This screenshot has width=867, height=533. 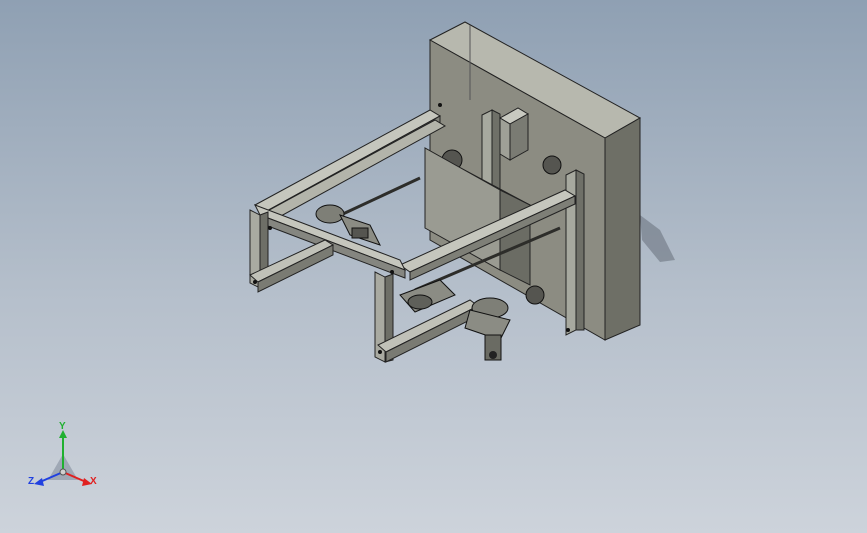 What do you see at coordinates (66, 460) in the screenshot?
I see `axis-triad` at bounding box center [66, 460].